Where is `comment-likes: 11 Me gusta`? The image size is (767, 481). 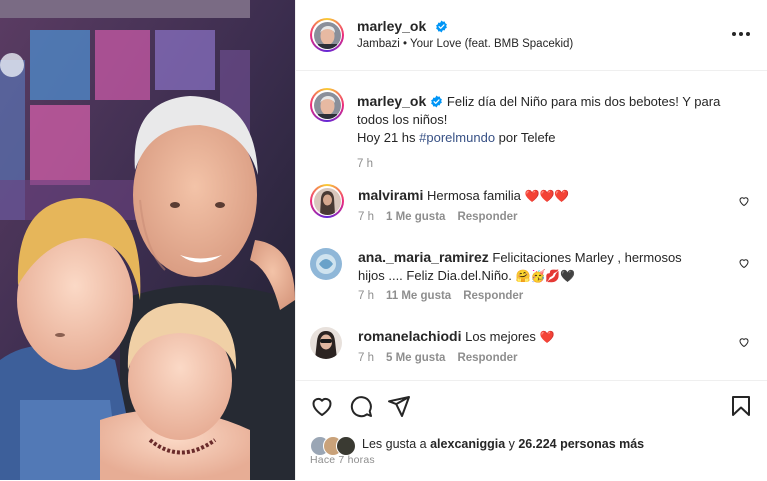 comment-likes: 11 Me gusta is located at coordinates (418, 296).